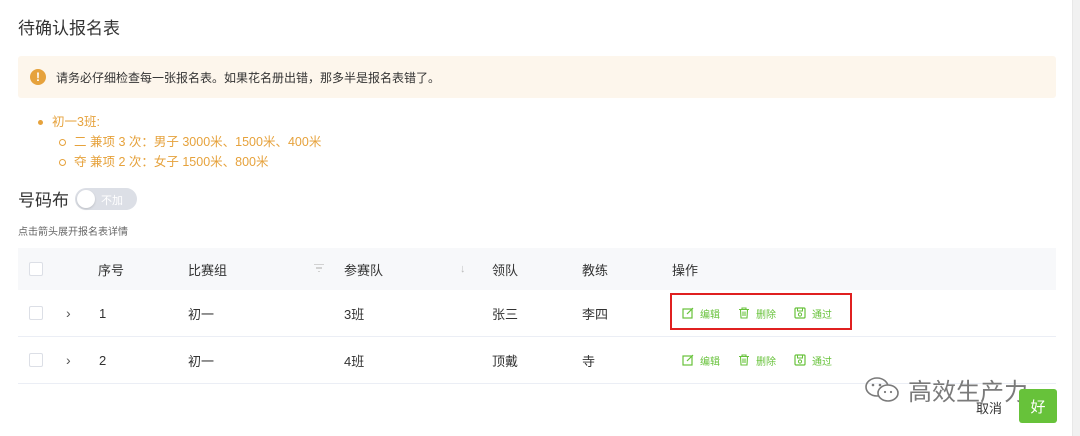 The height and width of the screenshot is (436, 1080). I want to click on row-actions: 编辑 删除 通过, so click(766, 360).